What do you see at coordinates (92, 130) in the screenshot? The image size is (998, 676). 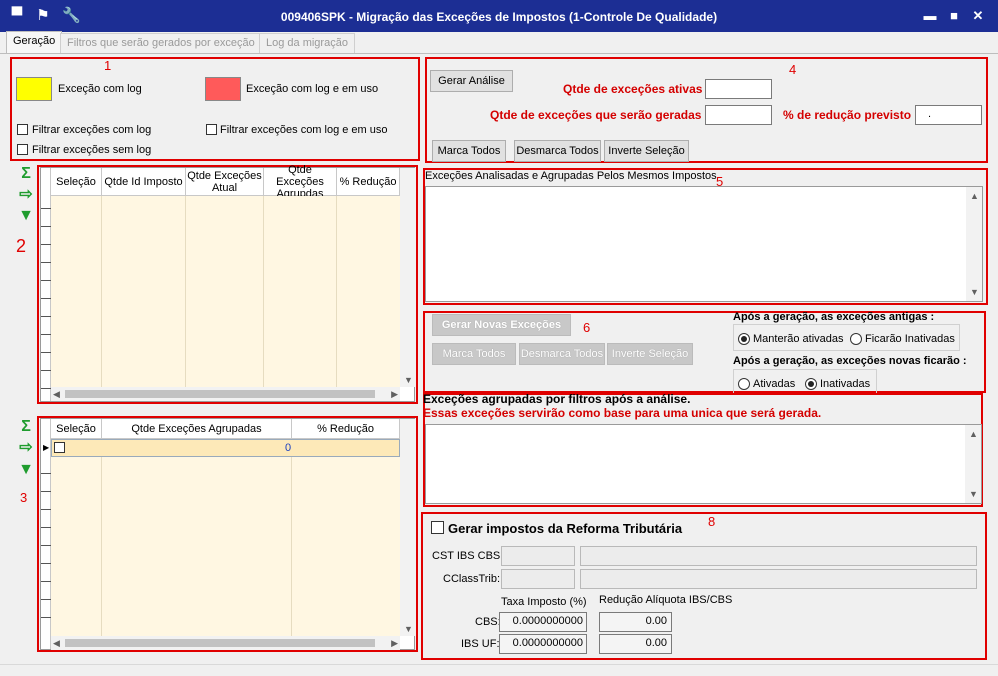 I see `filter-log-label: Filtrar exceções com log` at bounding box center [92, 130].